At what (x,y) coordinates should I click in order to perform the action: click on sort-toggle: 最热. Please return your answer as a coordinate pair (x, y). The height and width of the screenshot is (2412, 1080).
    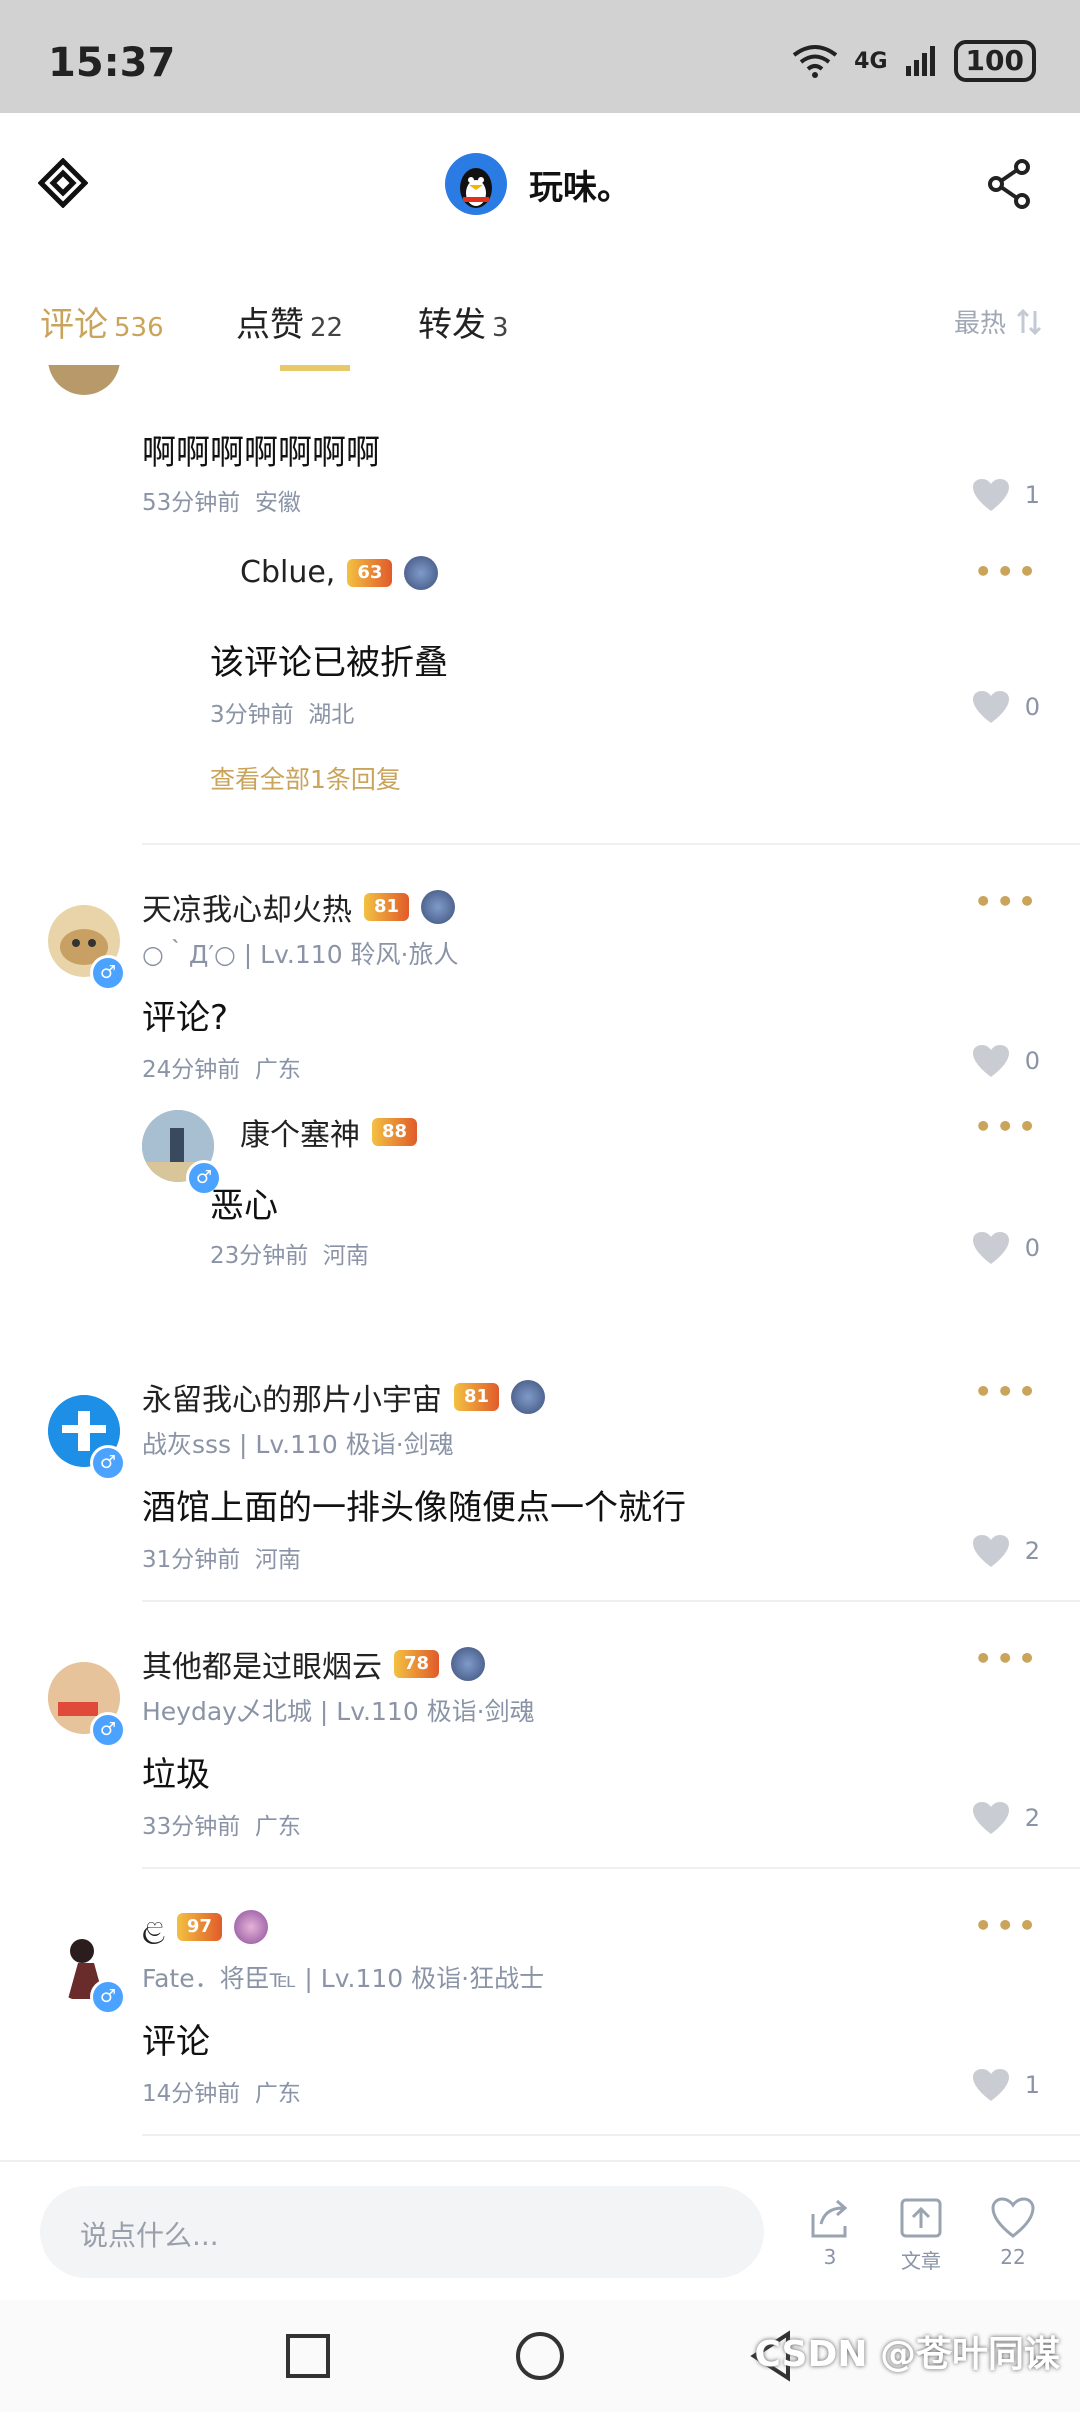
    Looking at the image, I should click on (999, 321).